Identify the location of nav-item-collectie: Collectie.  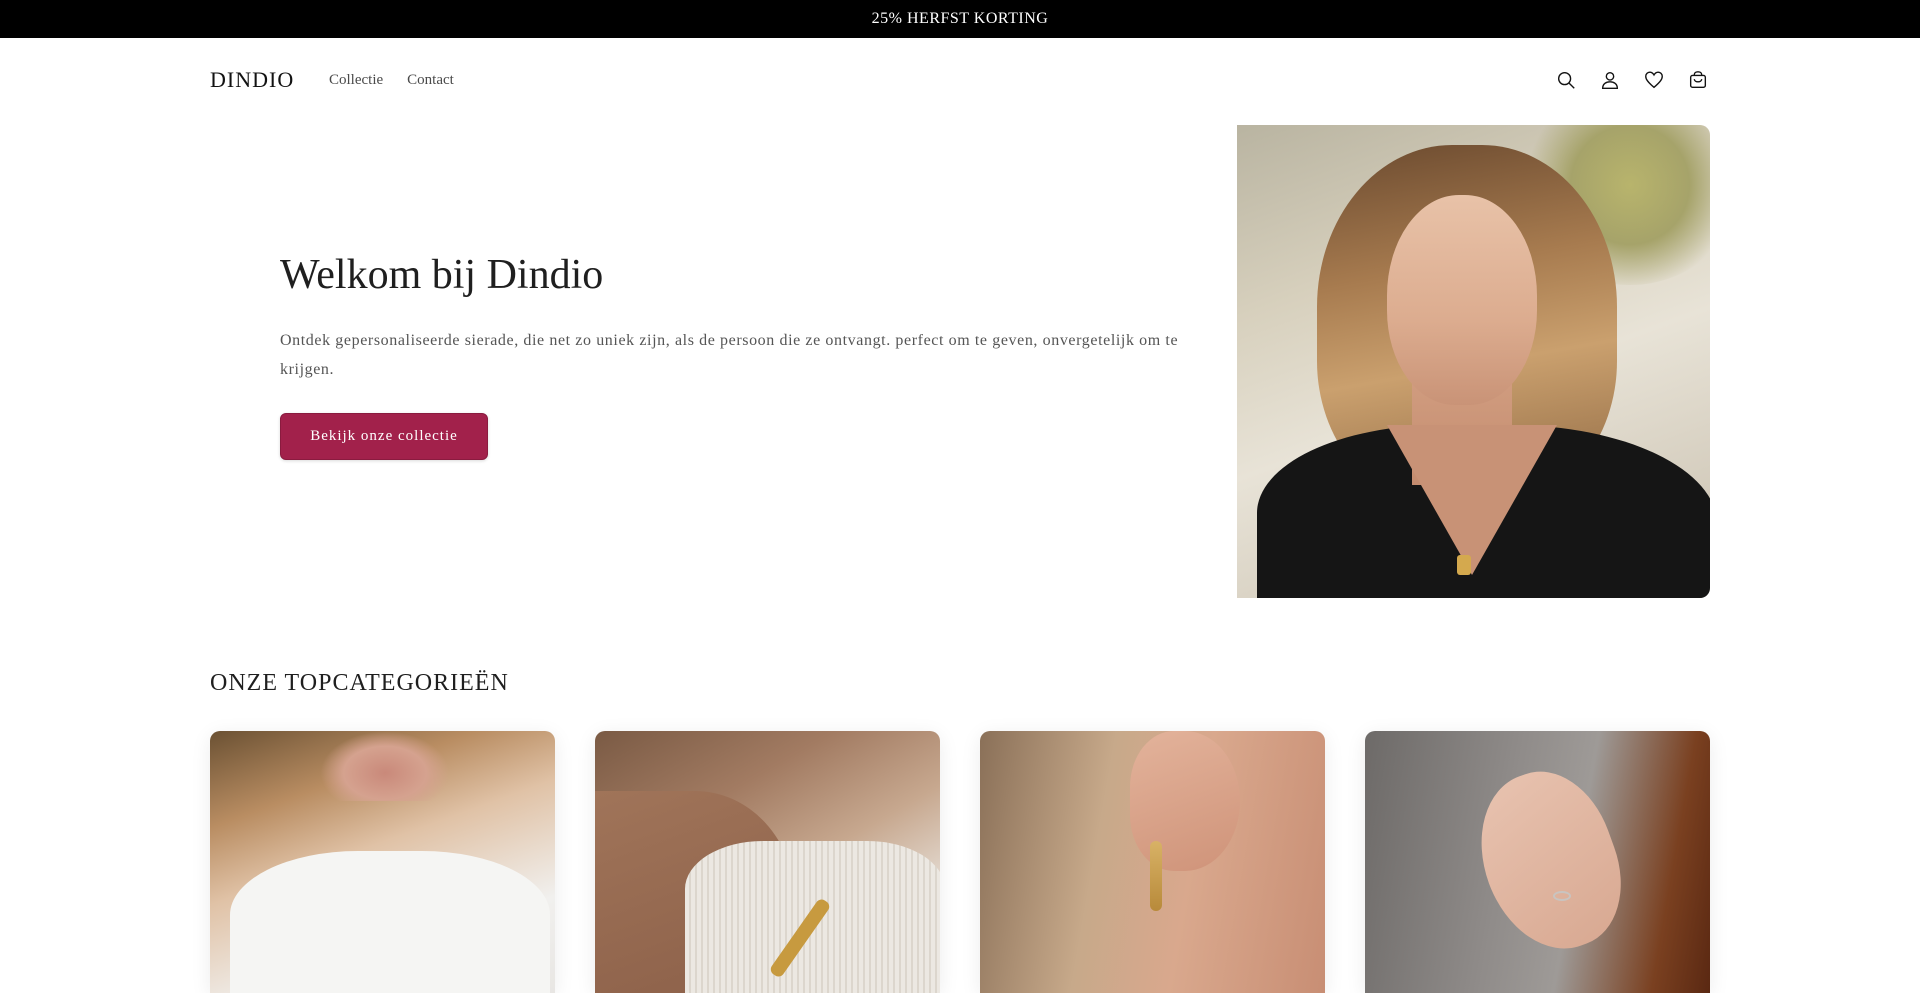
(356, 80).